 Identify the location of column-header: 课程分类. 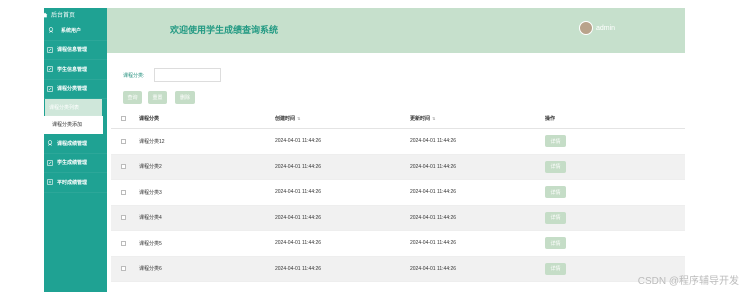
(149, 118).